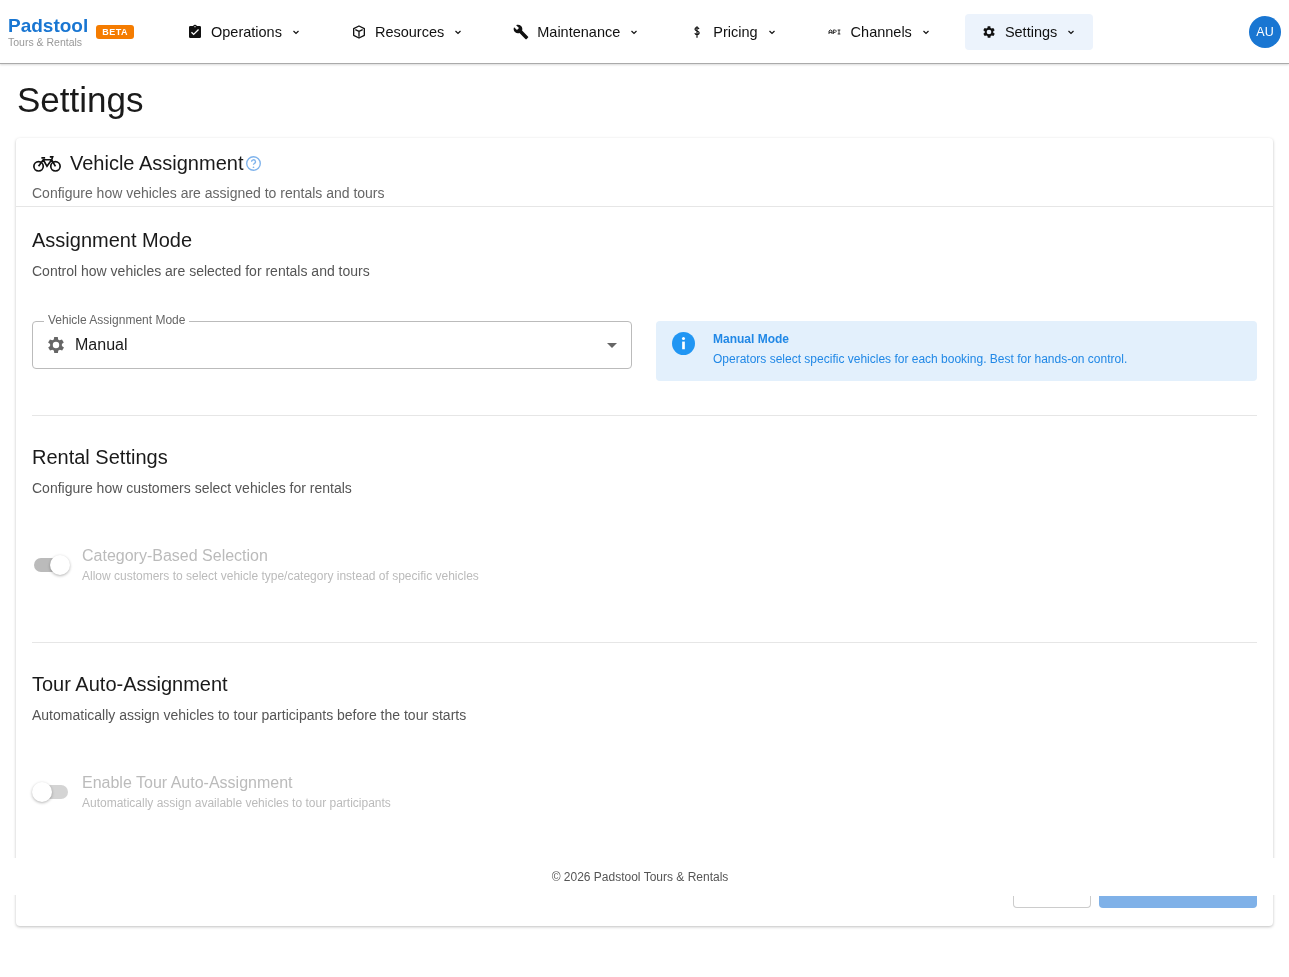 This screenshot has width=1289, height=977. What do you see at coordinates (254, 163) in the screenshot?
I see `help-icon` at bounding box center [254, 163].